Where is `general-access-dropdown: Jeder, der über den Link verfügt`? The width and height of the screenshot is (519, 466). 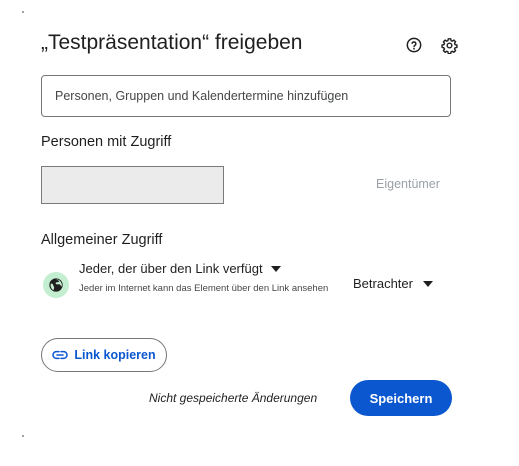
general-access-dropdown: Jeder, der über den Link verfügt is located at coordinates (180, 268).